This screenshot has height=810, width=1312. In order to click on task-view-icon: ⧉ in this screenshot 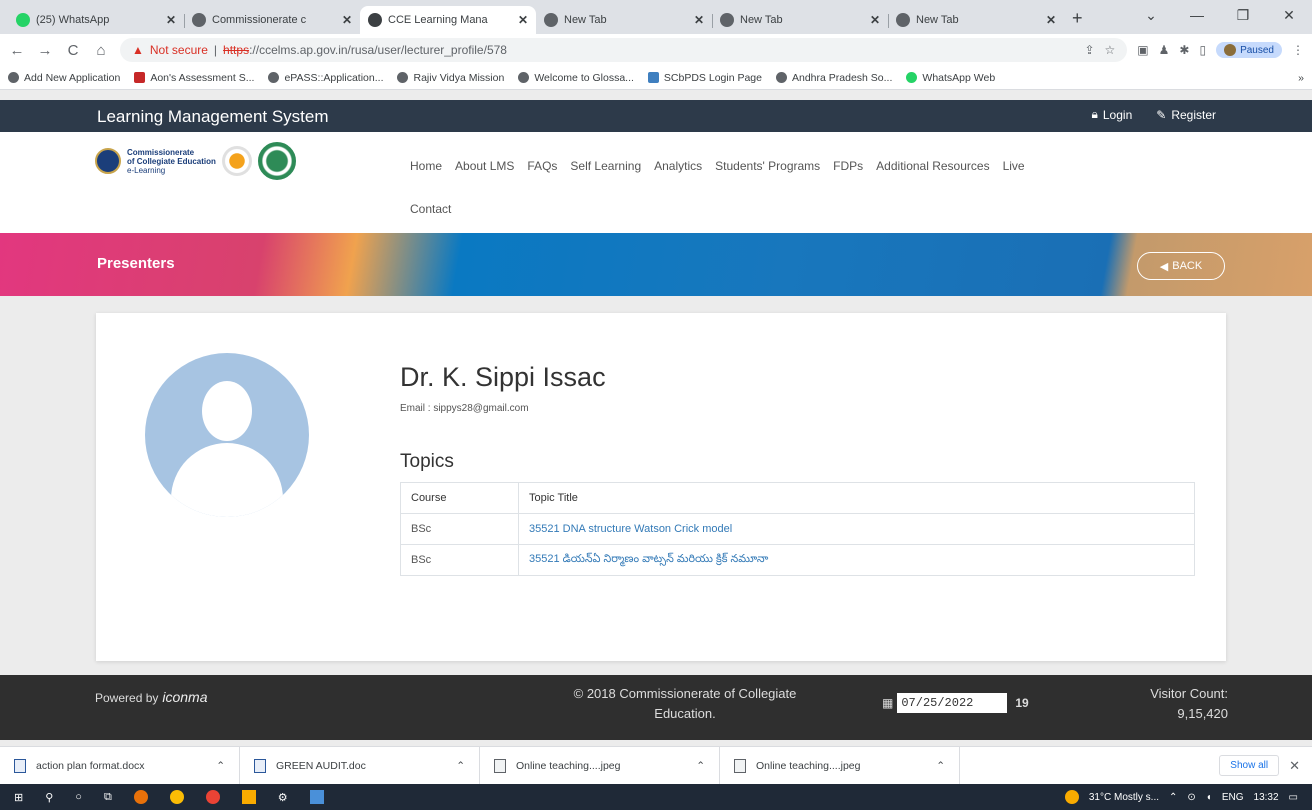, I will do `click(108, 797)`.